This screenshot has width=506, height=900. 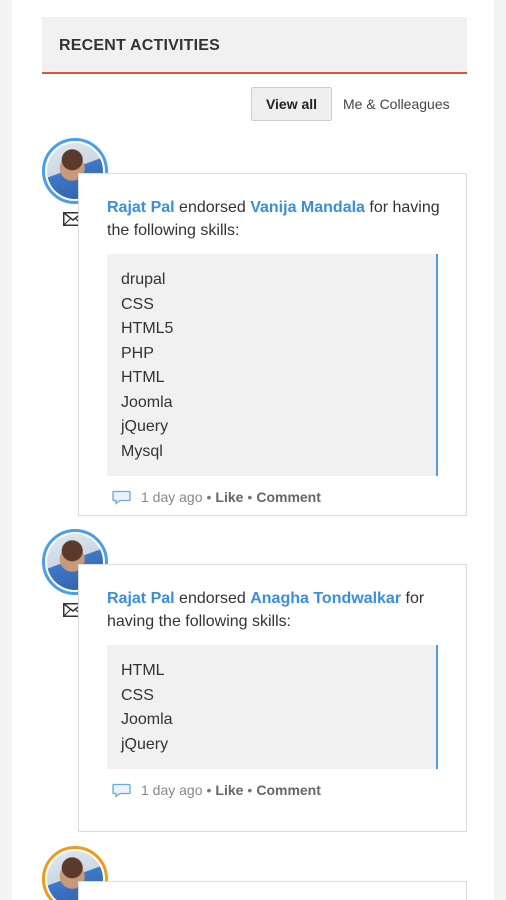 What do you see at coordinates (272, 707) in the screenshot?
I see `skills-list: HTML CSS Joomla jQuery` at bounding box center [272, 707].